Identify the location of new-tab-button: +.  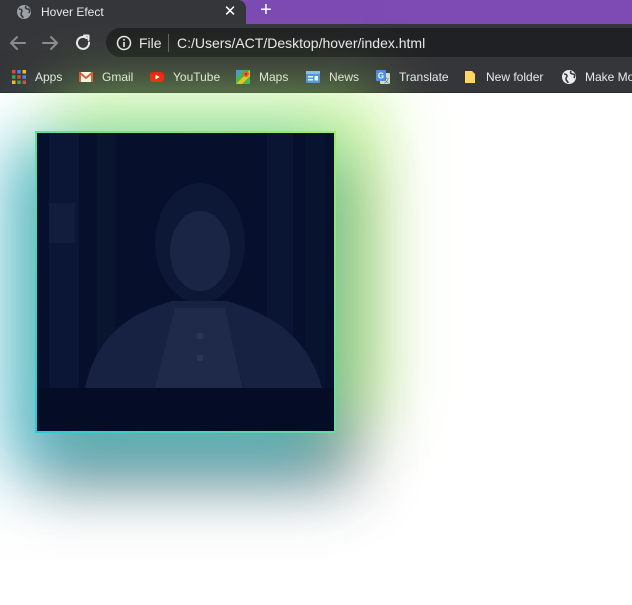
(266, 11).